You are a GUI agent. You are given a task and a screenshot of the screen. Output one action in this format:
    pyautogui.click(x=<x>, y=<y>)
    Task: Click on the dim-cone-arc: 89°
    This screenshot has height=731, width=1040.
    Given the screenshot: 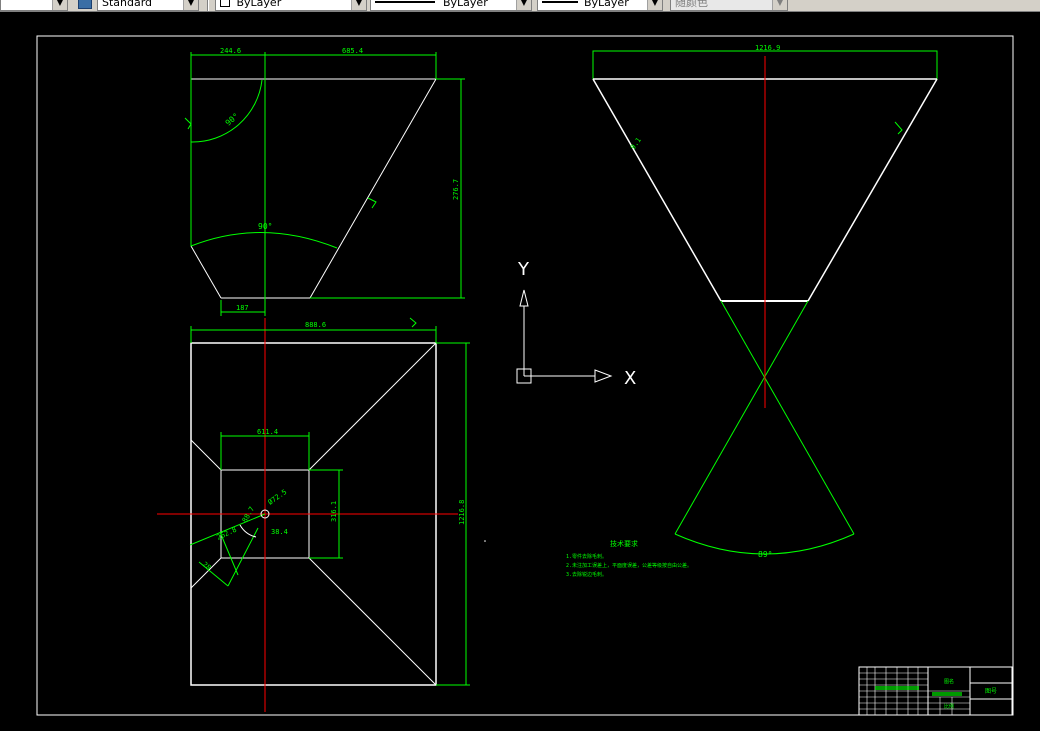 What is the action you would take?
    pyautogui.click(x=765, y=554)
    